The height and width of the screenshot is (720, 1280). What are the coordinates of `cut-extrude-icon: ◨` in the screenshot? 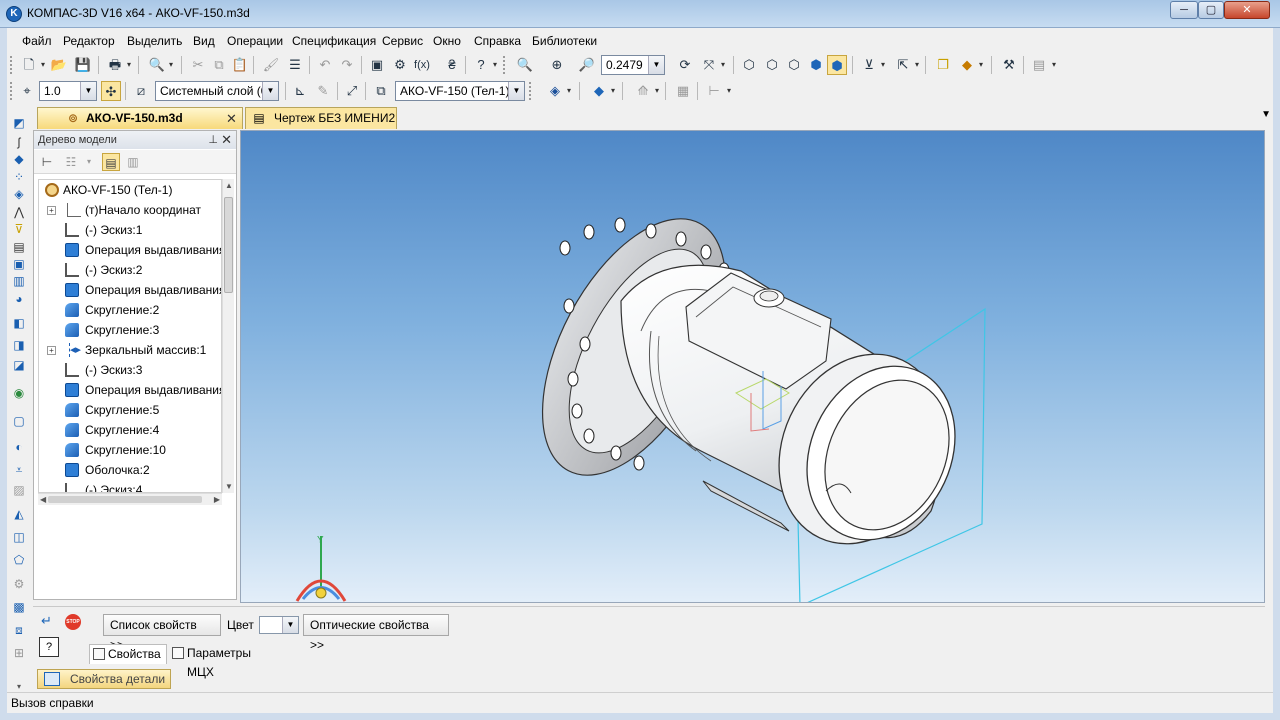 It's located at (19, 345).